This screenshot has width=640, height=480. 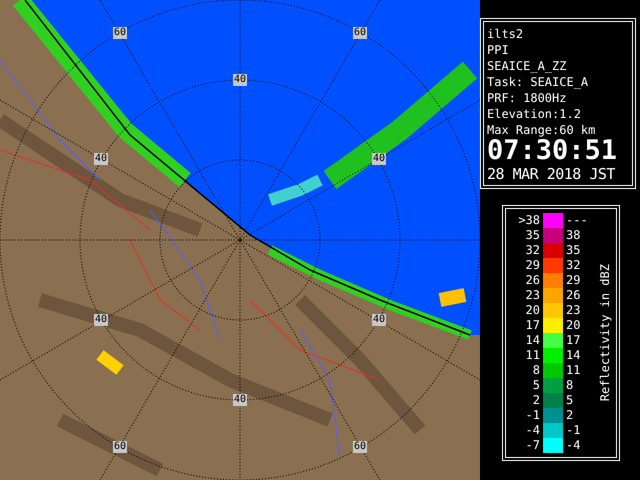 I want to click on legend-high-value: 5, so click(x=570, y=400).